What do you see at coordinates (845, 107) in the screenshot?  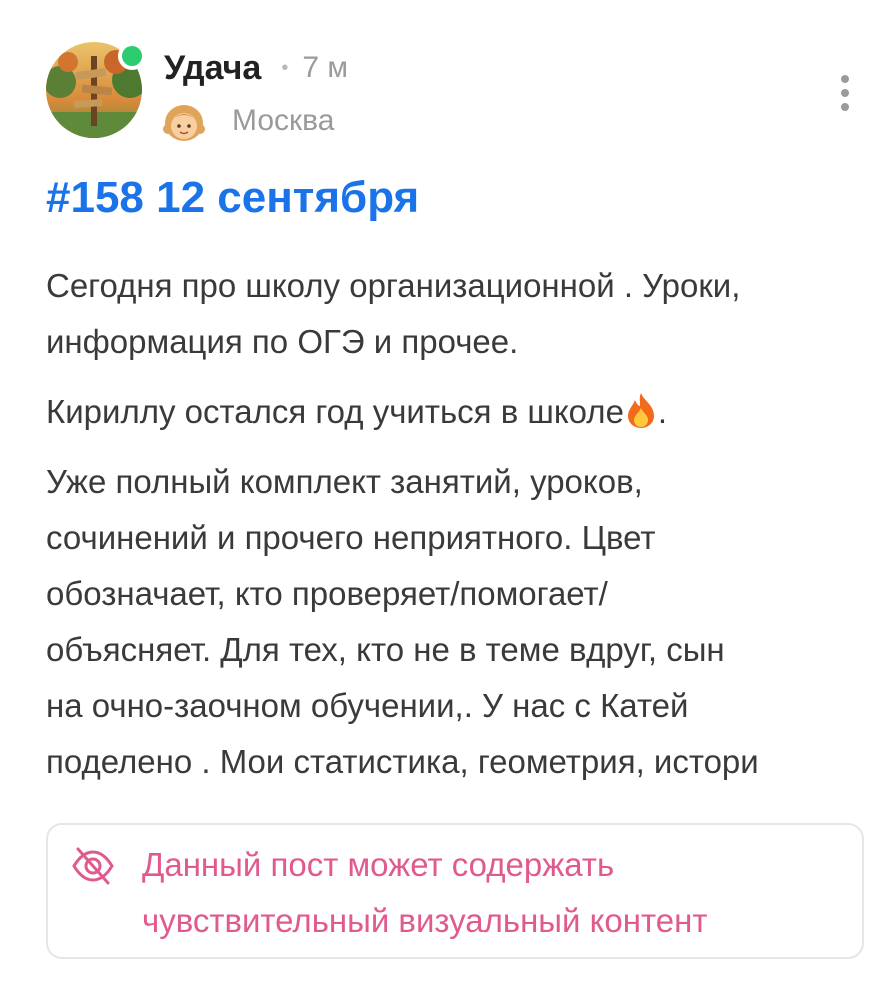 I see `more-dots-icon-bottom` at bounding box center [845, 107].